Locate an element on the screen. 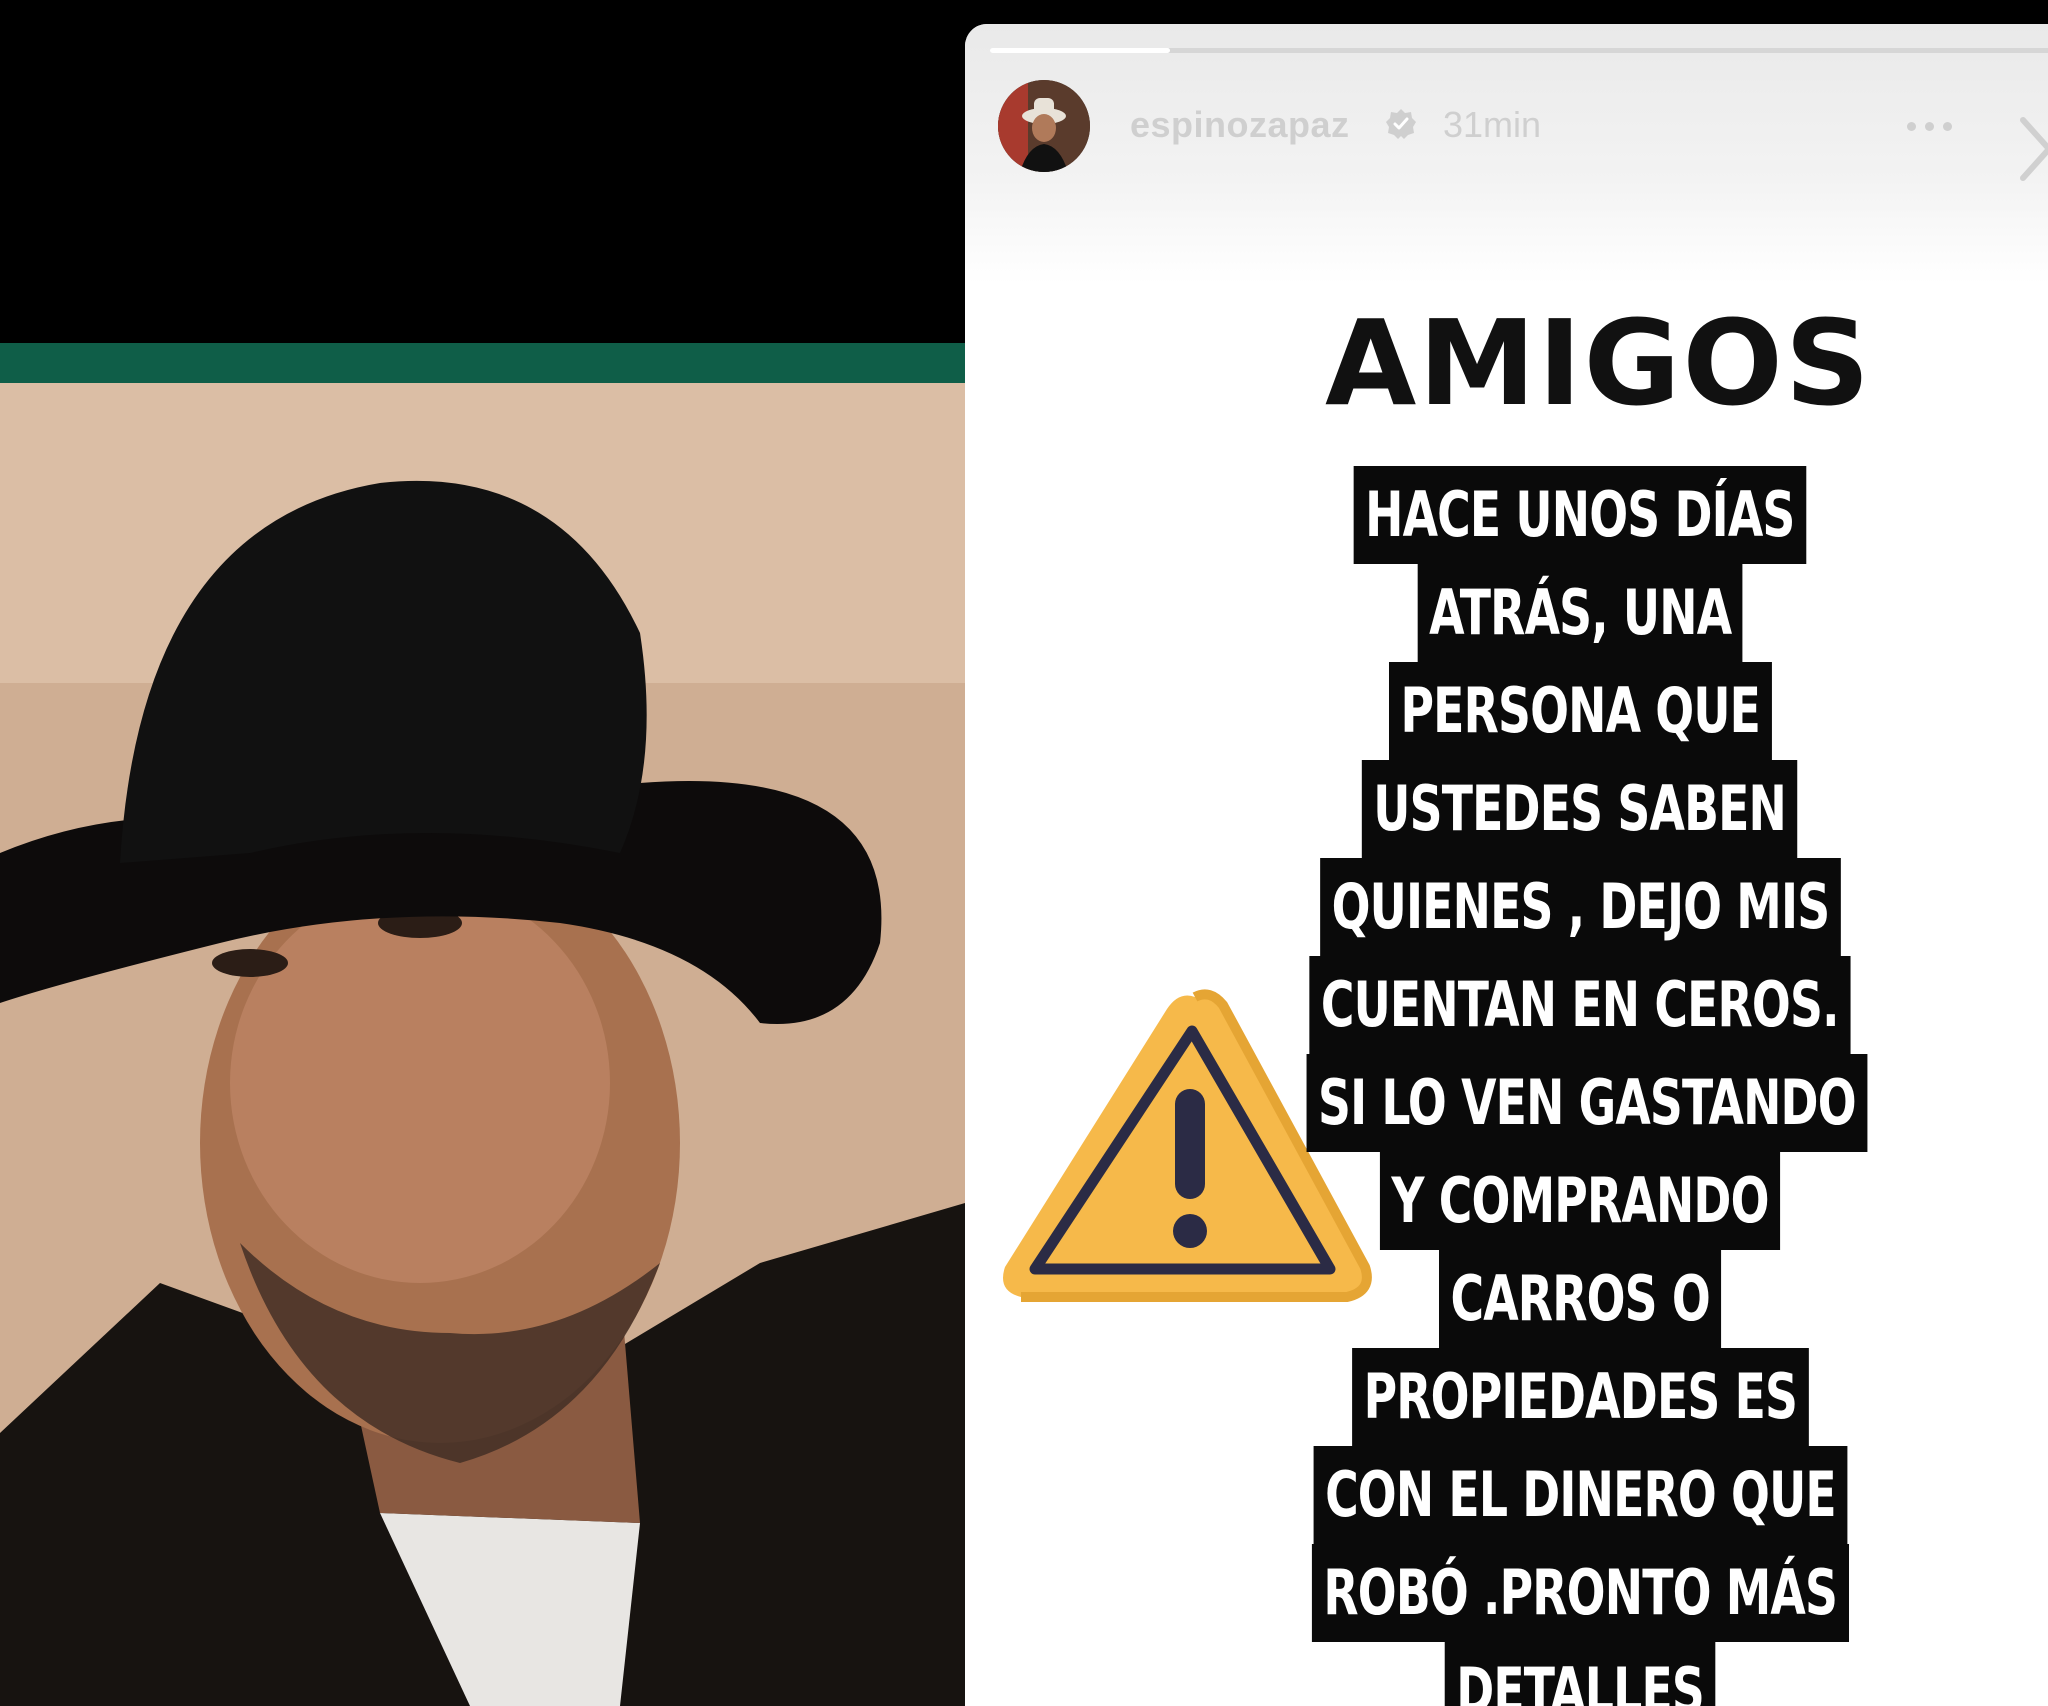 The image size is (2048, 1706). message-line: Y COMPRANDO is located at coordinates (1580, 1201).